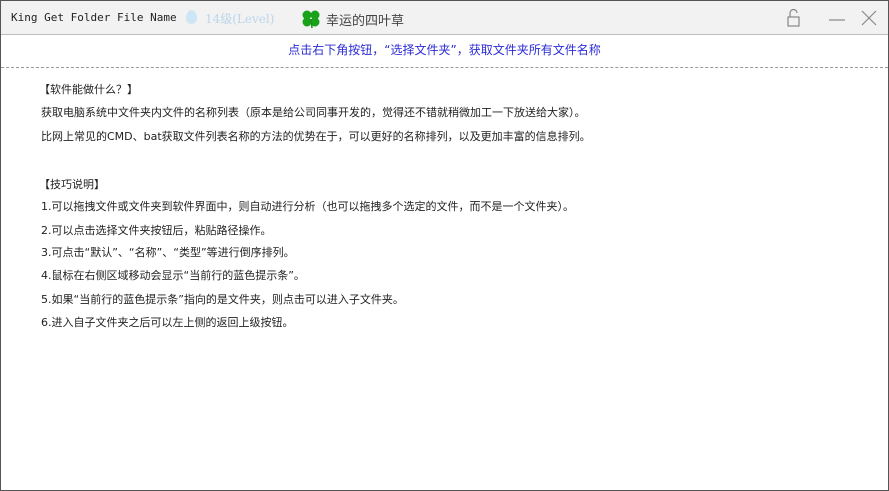  What do you see at coordinates (444, 67) in the screenshot?
I see `divider` at bounding box center [444, 67].